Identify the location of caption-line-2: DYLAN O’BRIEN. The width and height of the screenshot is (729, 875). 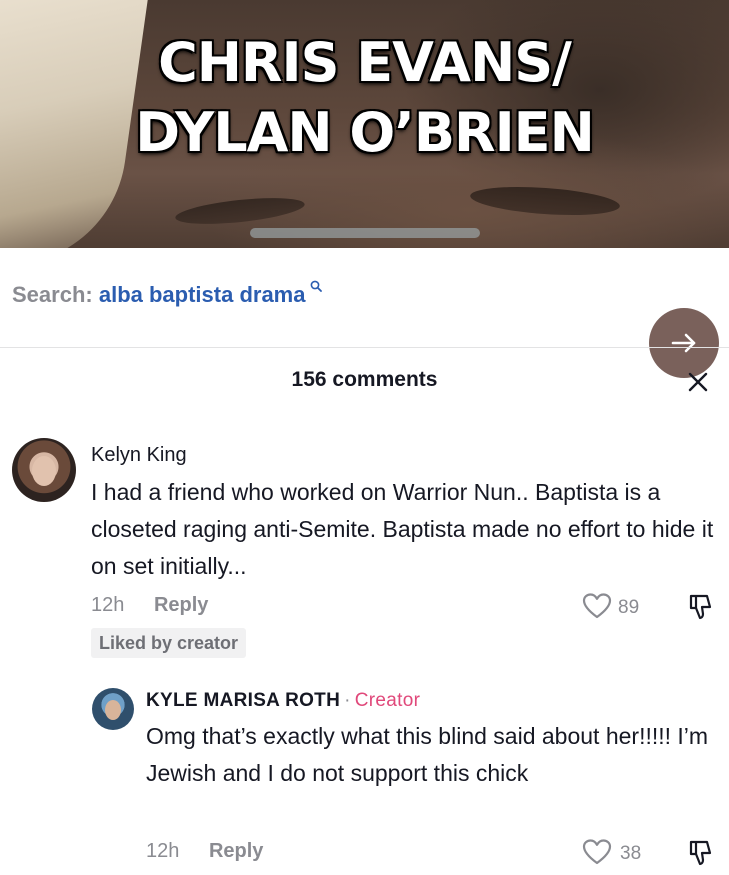
(365, 132).